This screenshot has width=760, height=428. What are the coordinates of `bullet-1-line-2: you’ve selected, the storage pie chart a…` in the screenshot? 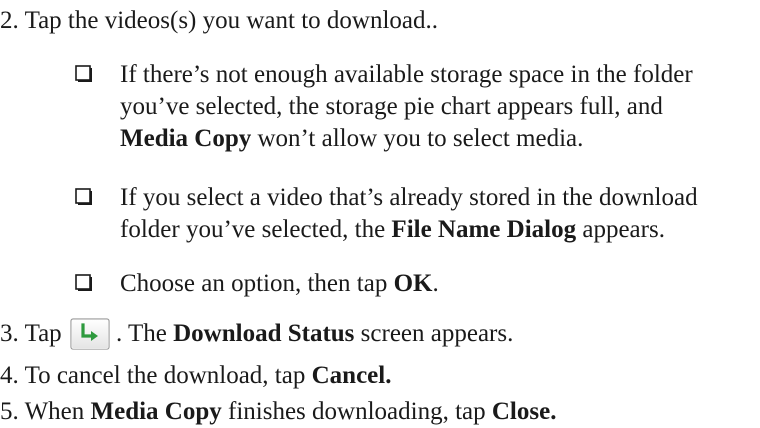 It's located at (391, 106).